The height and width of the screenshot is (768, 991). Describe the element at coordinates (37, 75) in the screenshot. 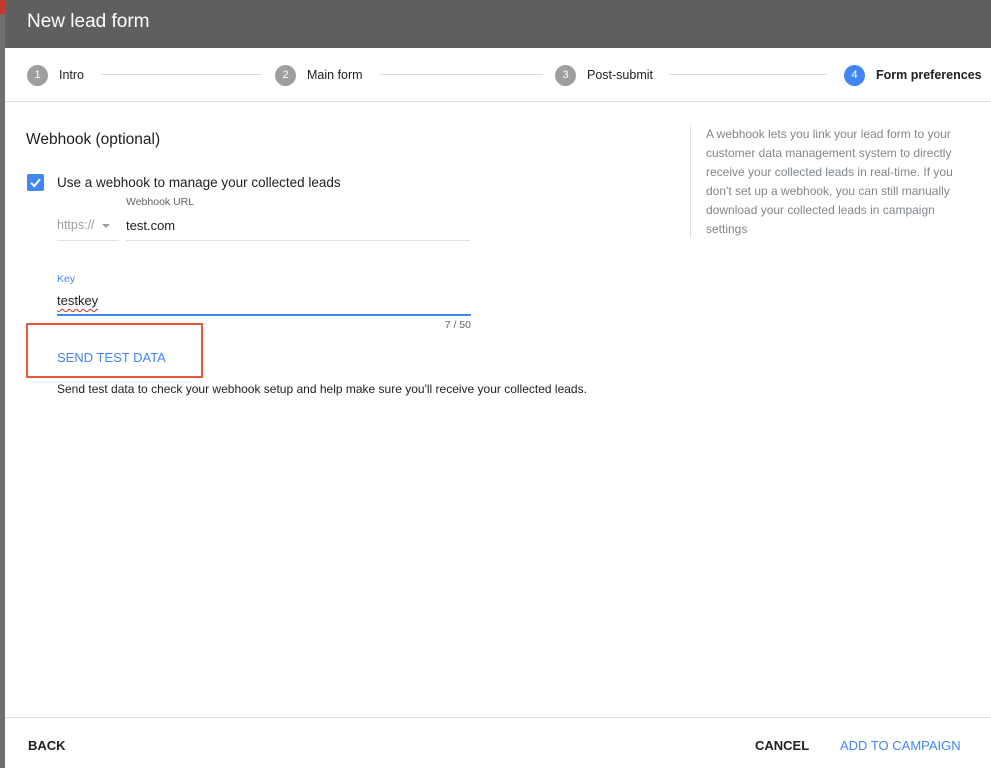

I see `step-number: 1` at that location.